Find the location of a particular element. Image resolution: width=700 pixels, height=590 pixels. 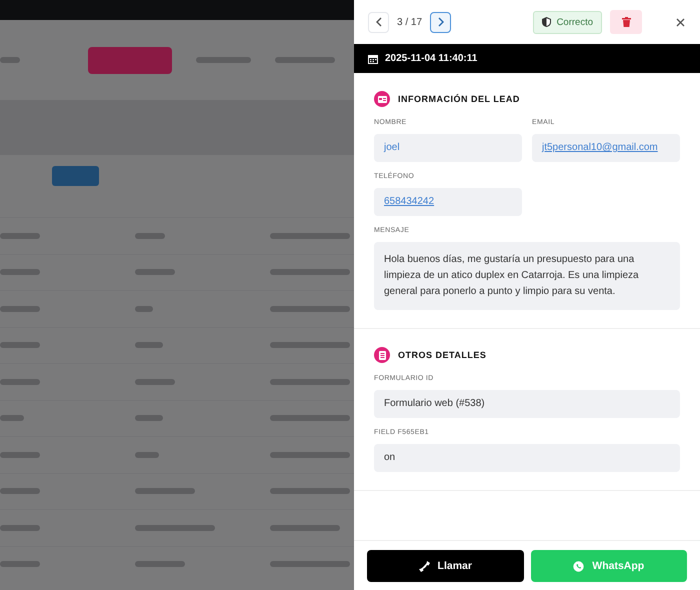

date-text: 2025-11-04 11:40:11 is located at coordinates (431, 58).